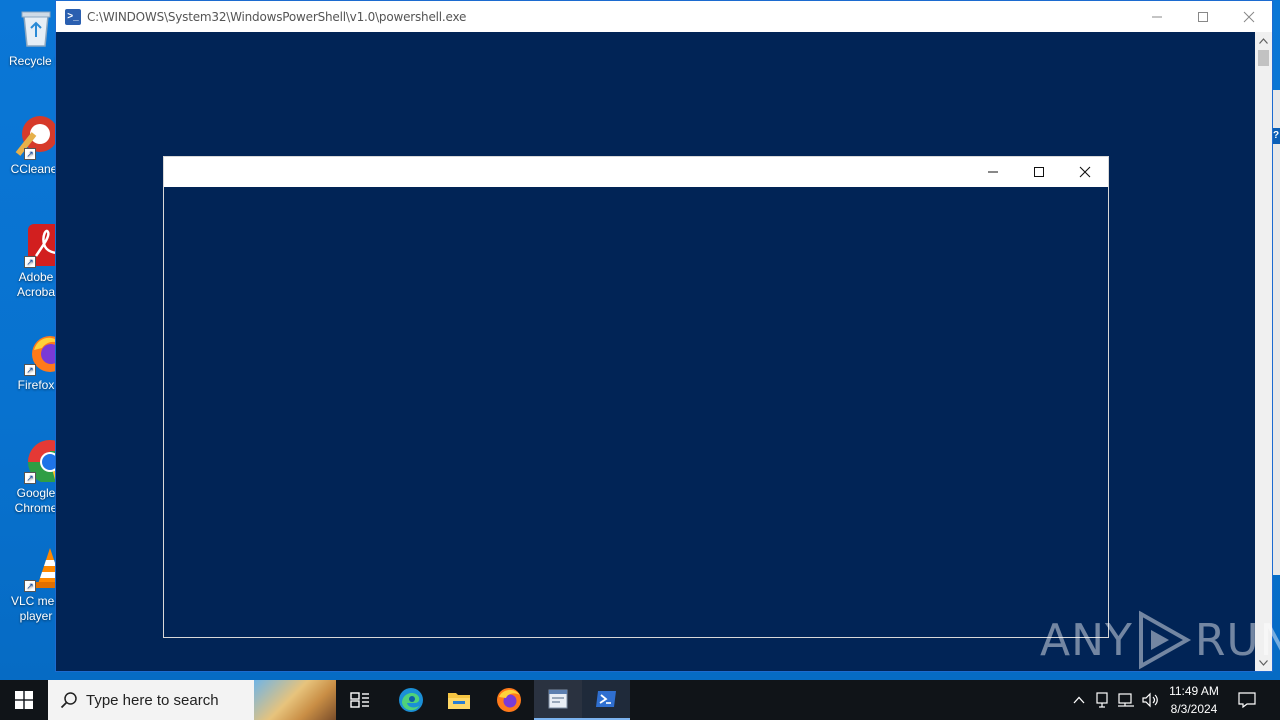 The image size is (1280, 720). What do you see at coordinates (41, 245) in the screenshot?
I see `adobe-acrobat-icon: ↗` at bounding box center [41, 245].